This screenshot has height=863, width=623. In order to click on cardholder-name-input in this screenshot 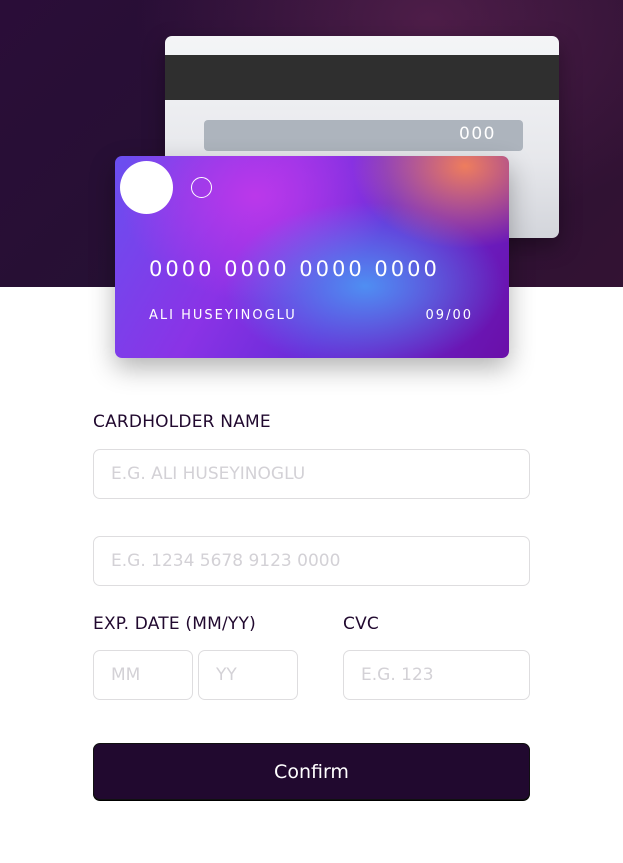, I will do `click(311, 474)`.